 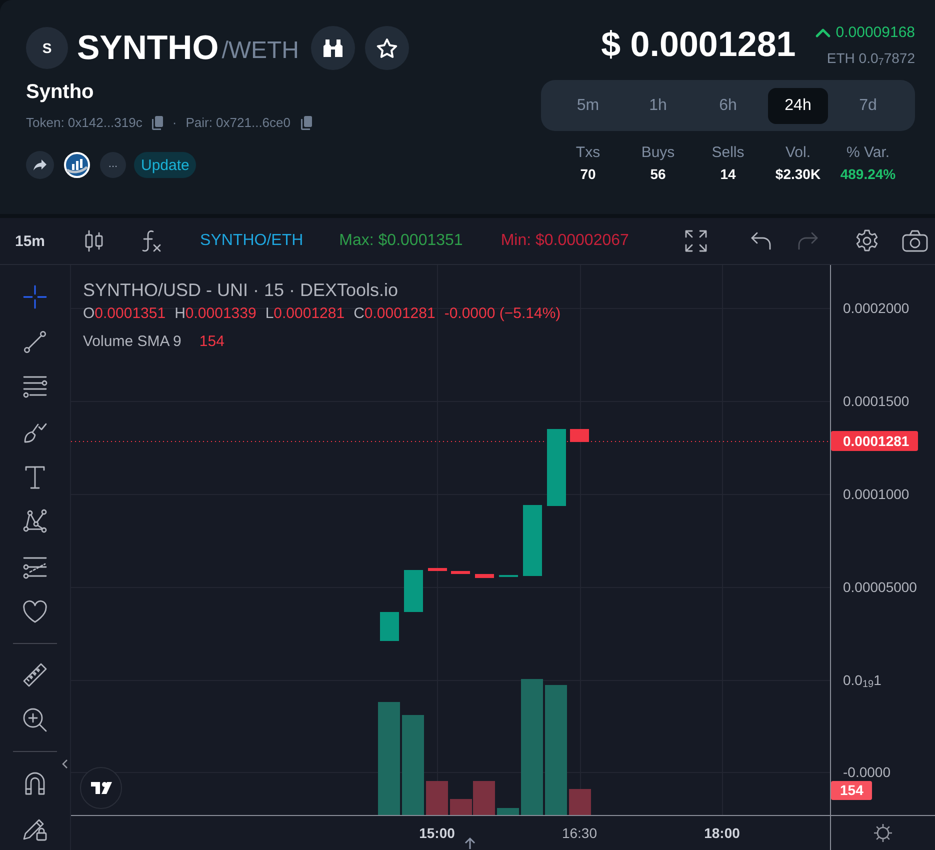 What do you see at coordinates (696, 241) in the screenshot?
I see `fullscreen-icon` at bounding box center [696, 241].